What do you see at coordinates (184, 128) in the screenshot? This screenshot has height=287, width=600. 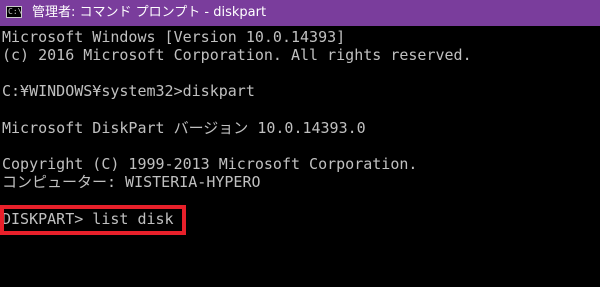 I see `console-line-diskpart-version: Microsoft DiskPart バージョン 10.0.14393.0` at bounding box center [184, 128].